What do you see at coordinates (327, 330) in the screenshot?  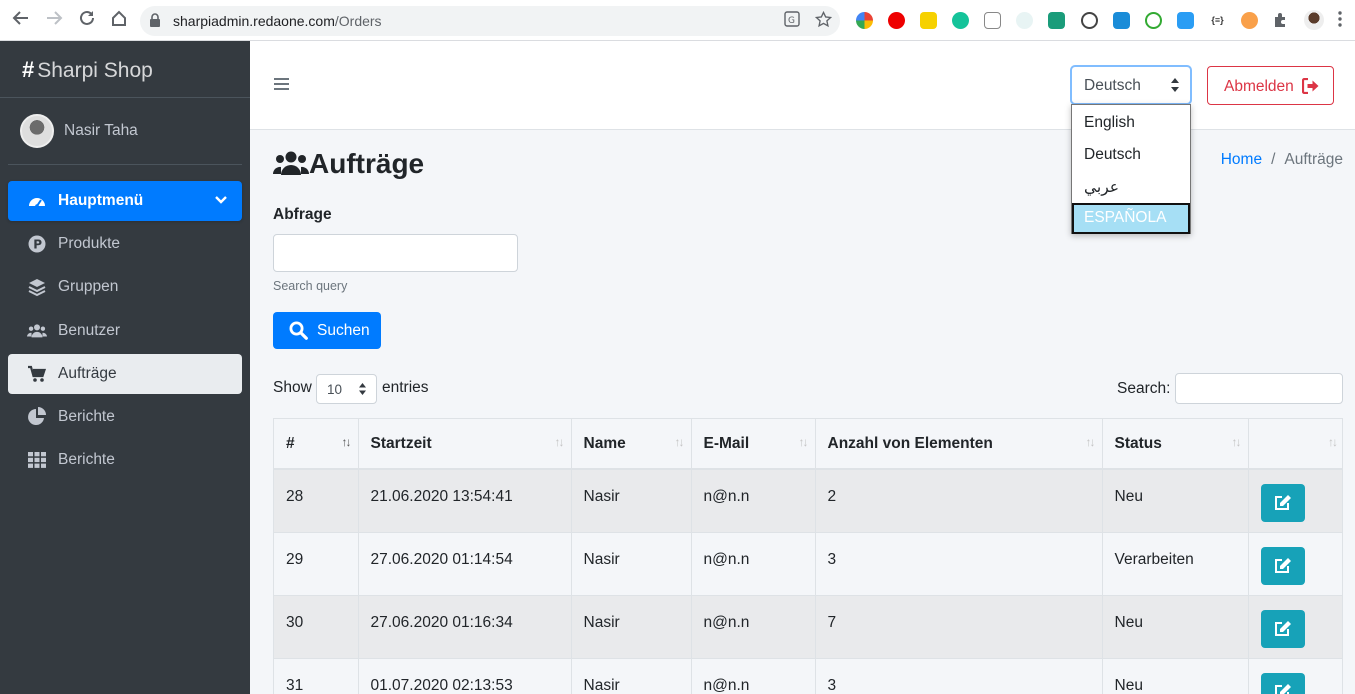 I see `search-button: Suchen` at bounding box center [327, 330].